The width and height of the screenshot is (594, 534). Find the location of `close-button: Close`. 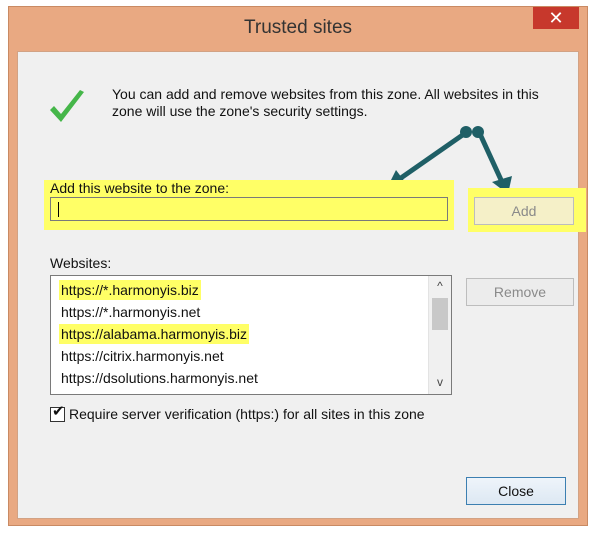

close-button: Close is located at coordinates (516, 491).